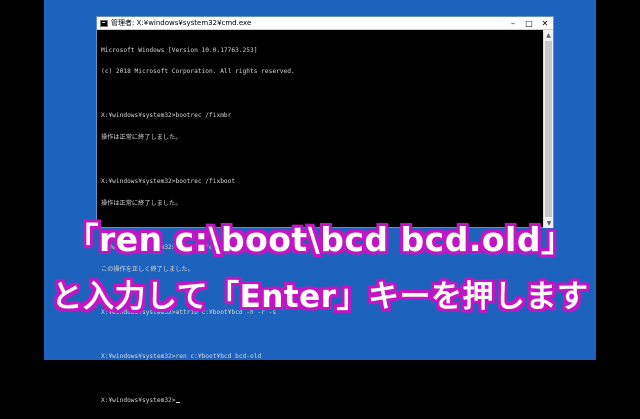  What do you see at coordinates (545, 23) in the screenshot?
I see `close-button: ✕` at bounding box center [545, 23].